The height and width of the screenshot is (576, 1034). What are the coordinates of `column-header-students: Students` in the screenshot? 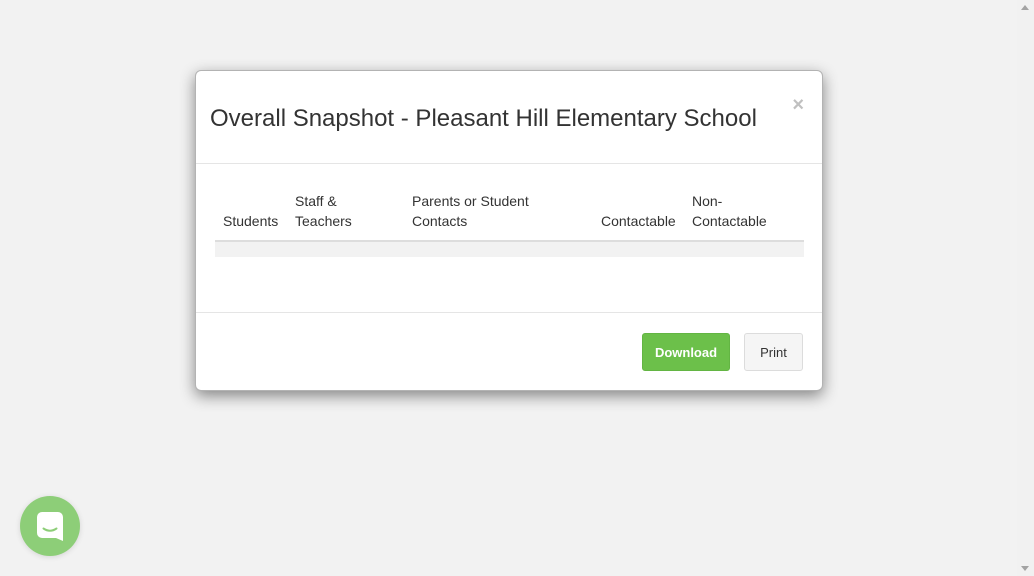 It's located at (251, 216).